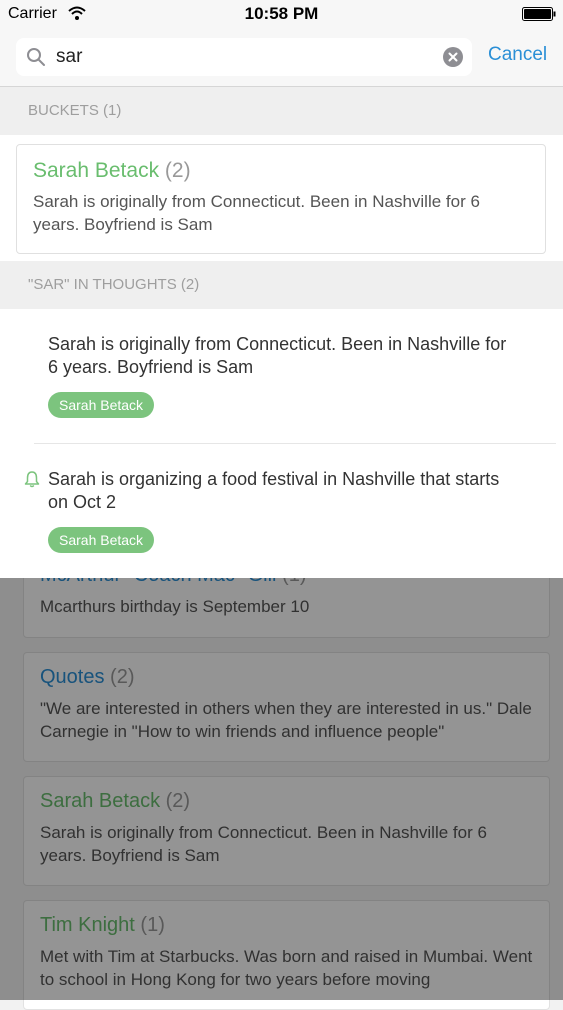 The width and height of the screenshot is (563, 1010). What do you see at coordinates (96, 170) in the screenshot?
I see `bucket-result-name: Sarah Betack` at bounding box center [96, 170].